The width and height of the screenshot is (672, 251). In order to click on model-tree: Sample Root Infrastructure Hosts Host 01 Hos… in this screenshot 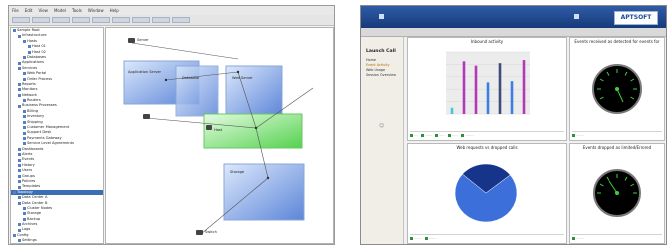, I will do `click(57, 135)`.